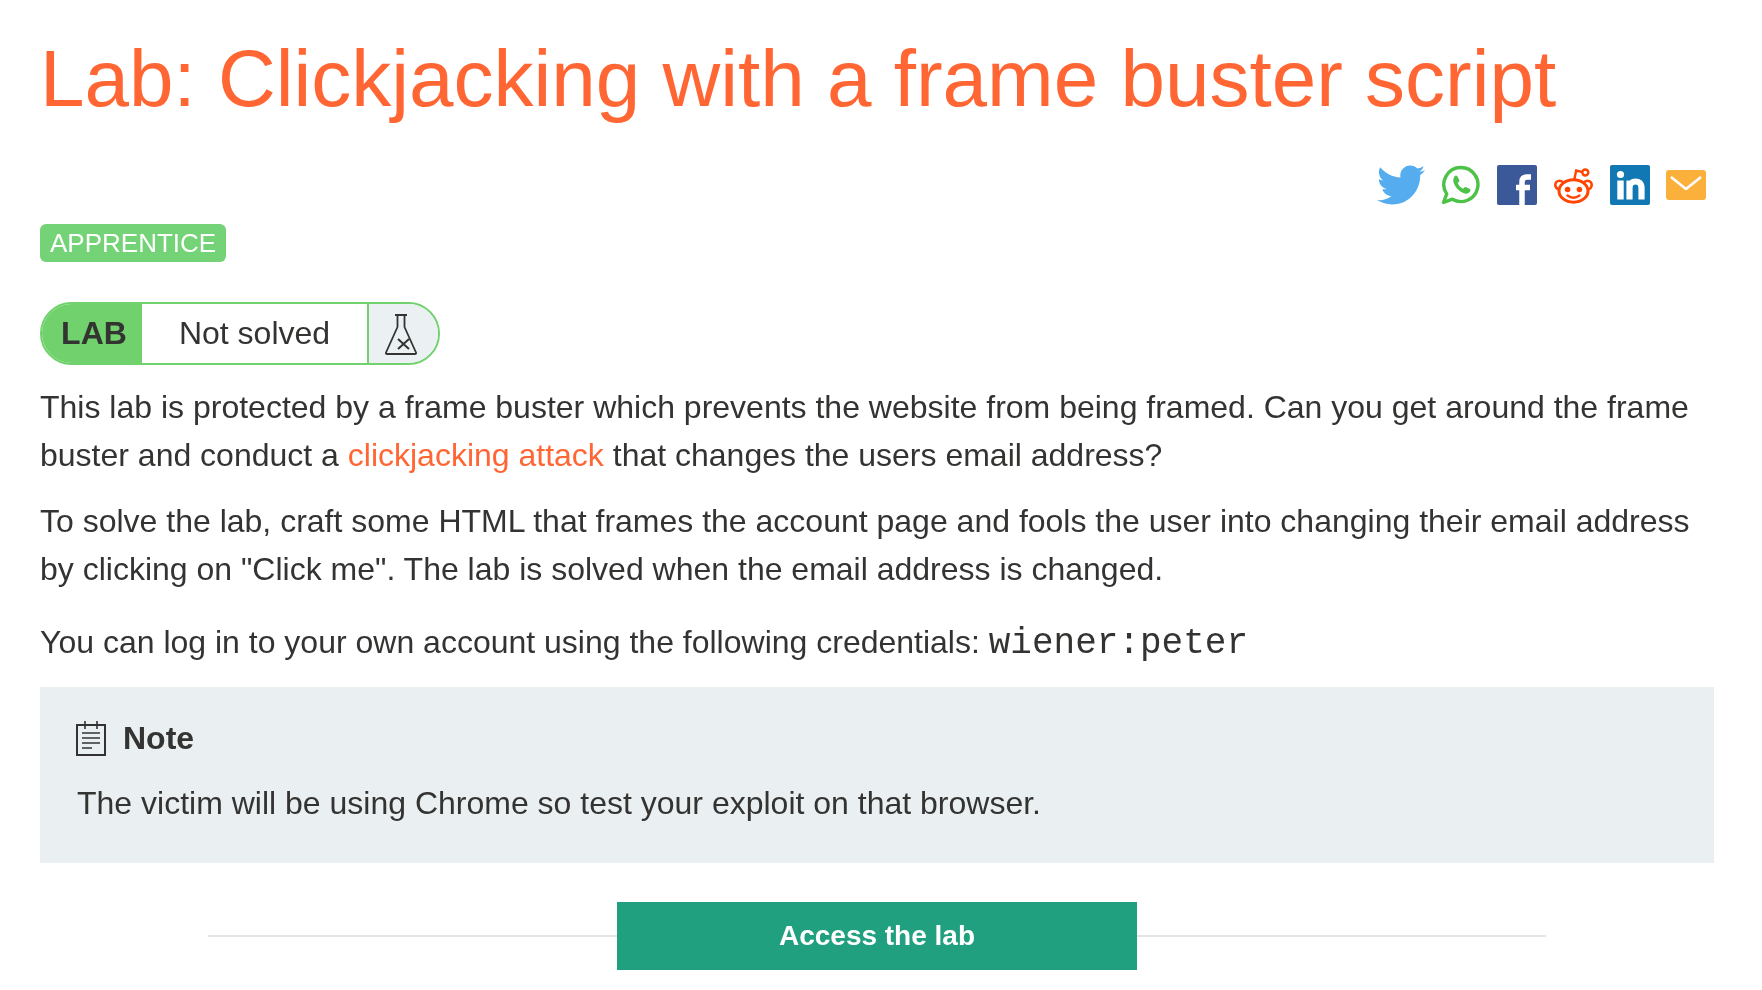 This screenshot has width=1762, height=990. I want to click on credentials-paragraph: You can log in to your own account using the following credentials: wiener:peter, so click(644, 644).